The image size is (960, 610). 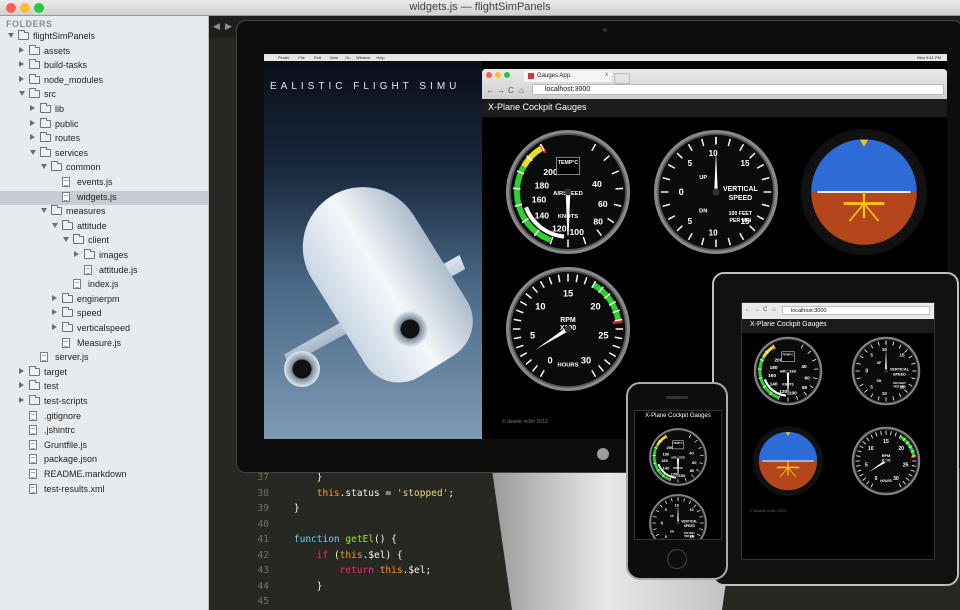 I want to click on tree-item: routes, so click(x=104, y=139).